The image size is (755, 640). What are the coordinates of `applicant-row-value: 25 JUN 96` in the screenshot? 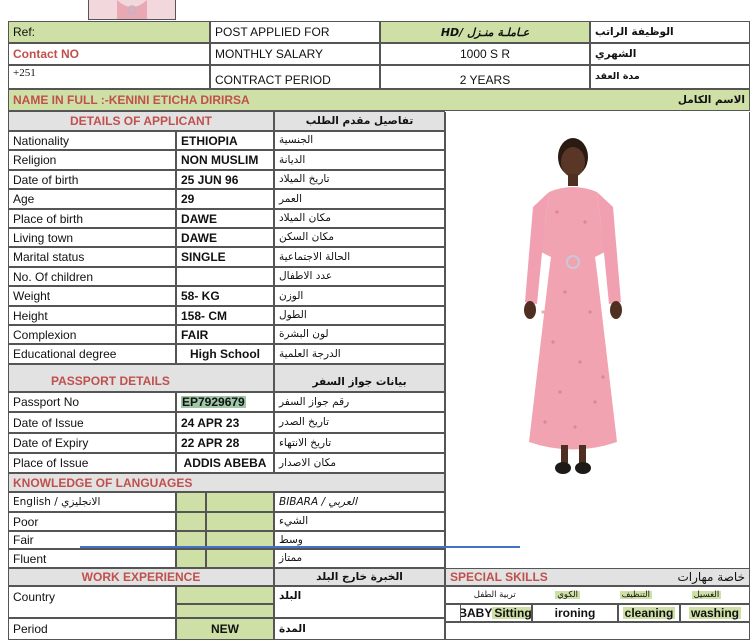 It's located at (225, 179).